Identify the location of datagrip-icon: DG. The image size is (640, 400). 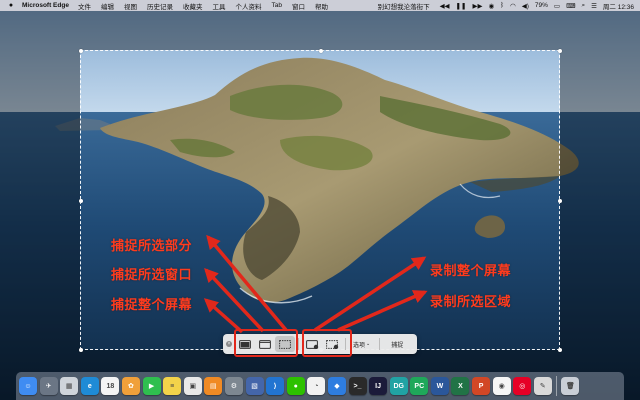
(398, 386).